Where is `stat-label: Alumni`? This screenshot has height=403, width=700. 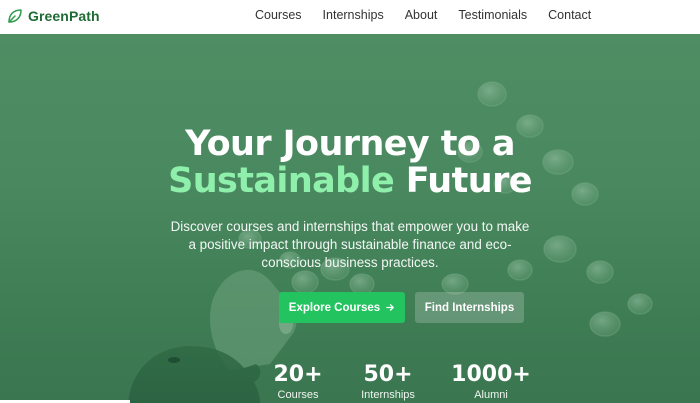 stat-label: Alumni is located at coordinates (491, 395).